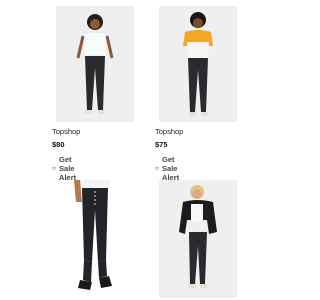 The image size is (320, 300). Describe the element at coordinates (161, 144) in the screenshot. I see `product-price: $75` at that location.